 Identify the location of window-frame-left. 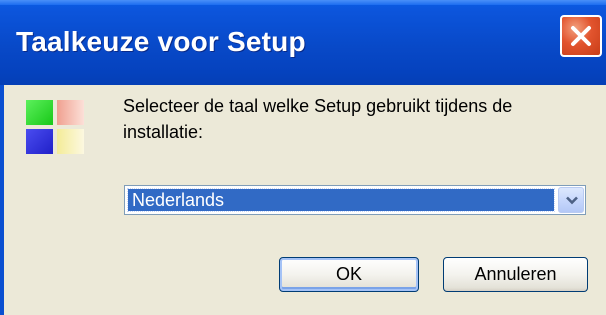
(2, 200).